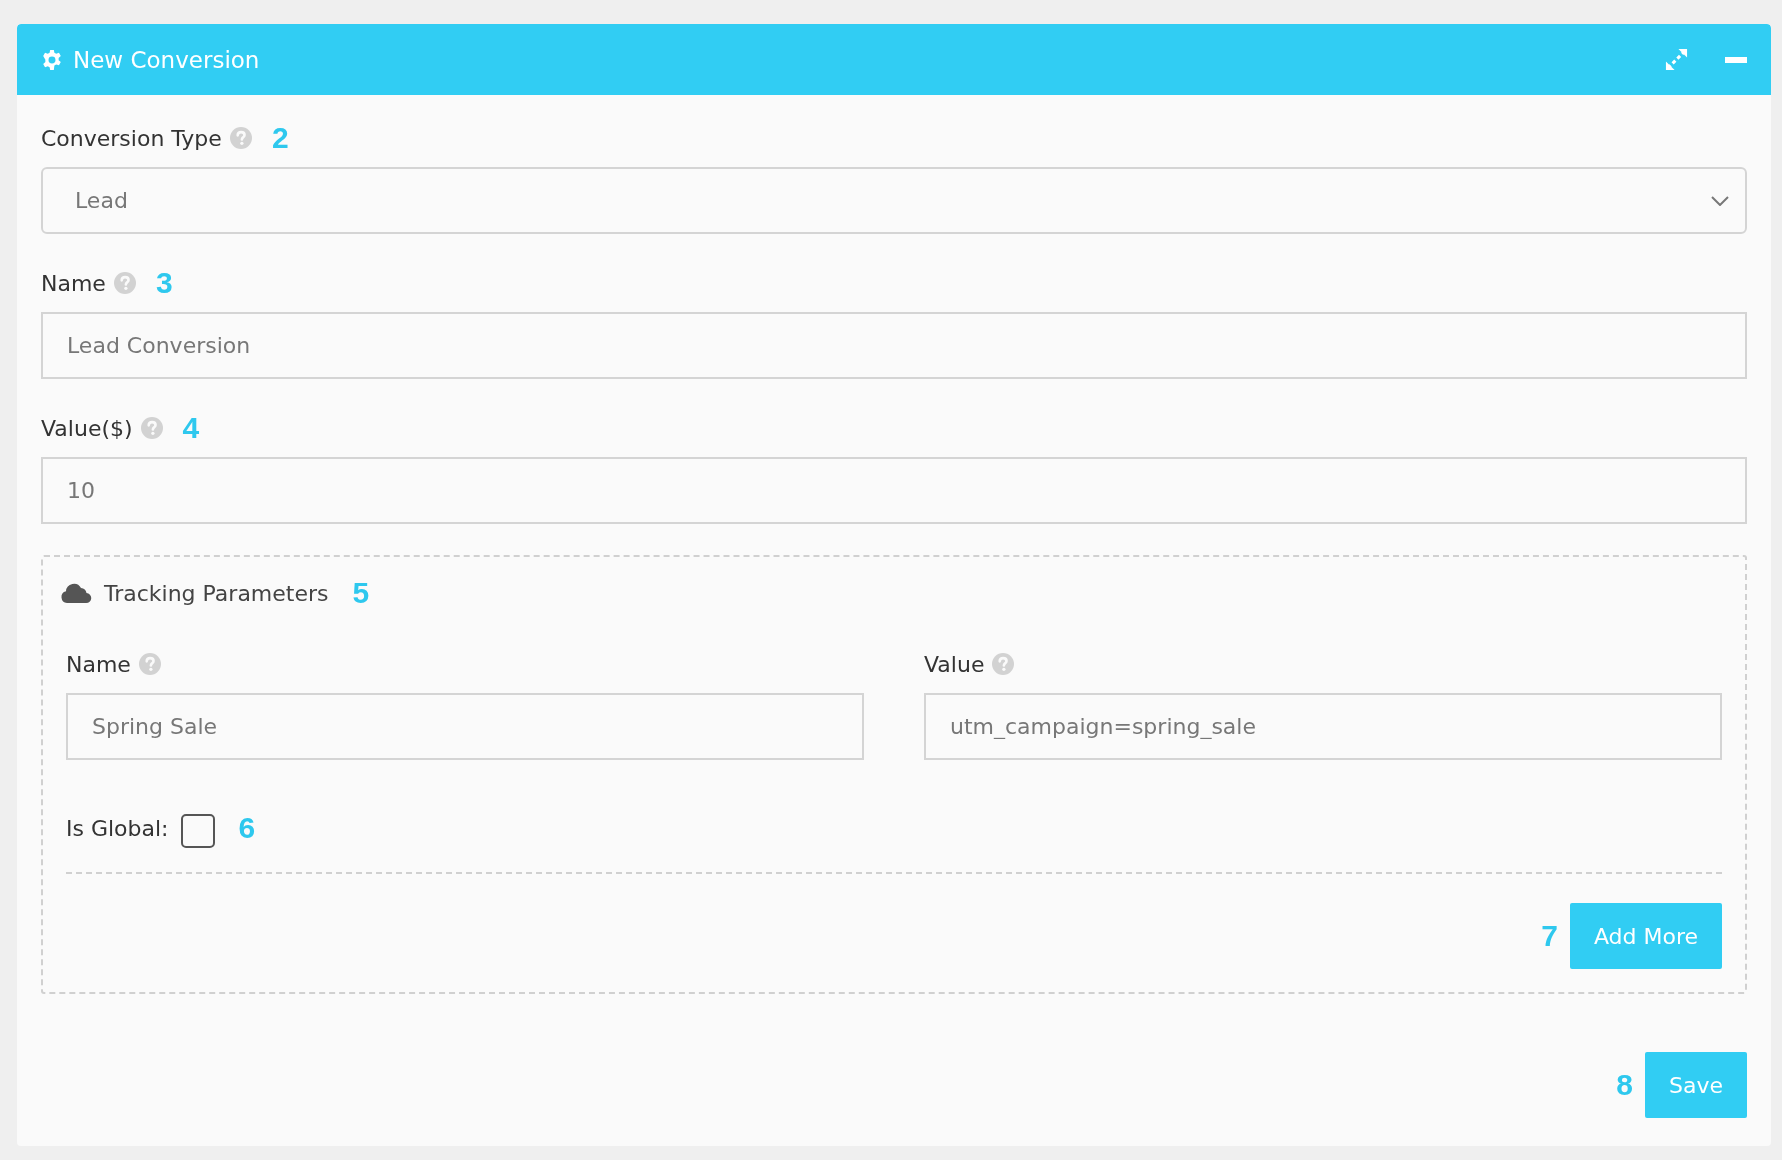  Describe the element at coordinates (117, 828) in the screenshot. I see `checkbox-label: Is Global:` at that location.